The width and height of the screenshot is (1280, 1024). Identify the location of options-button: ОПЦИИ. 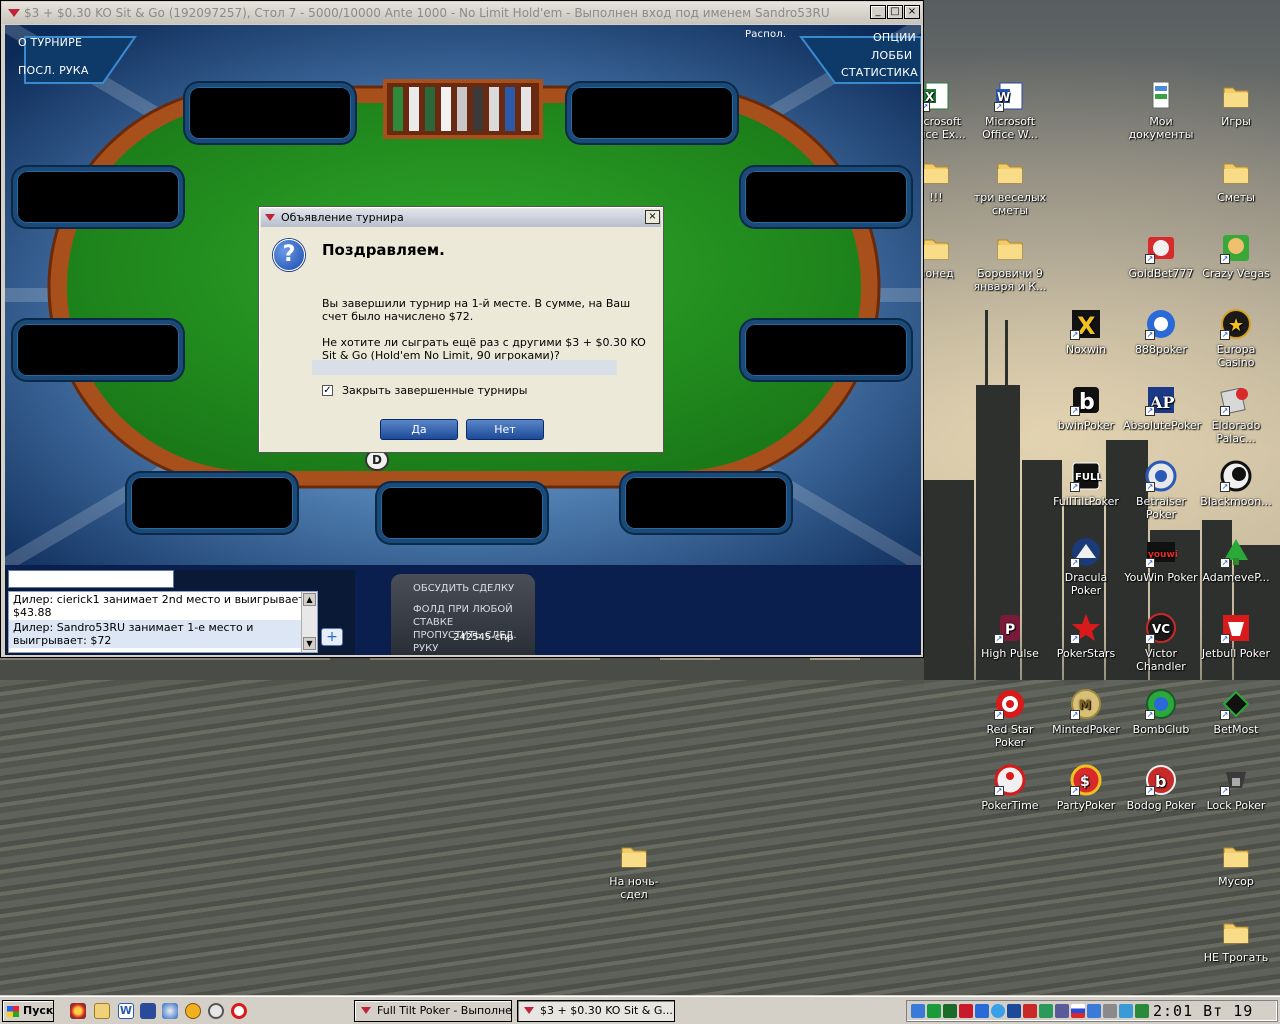
(894, 37).